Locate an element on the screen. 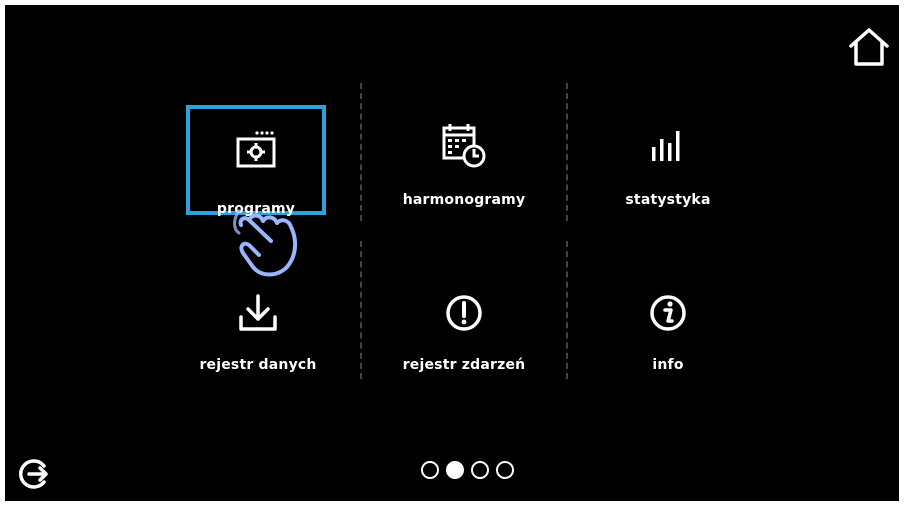 This screenshot has height=506, width=904. home-button is located at coordinates (869, 47).